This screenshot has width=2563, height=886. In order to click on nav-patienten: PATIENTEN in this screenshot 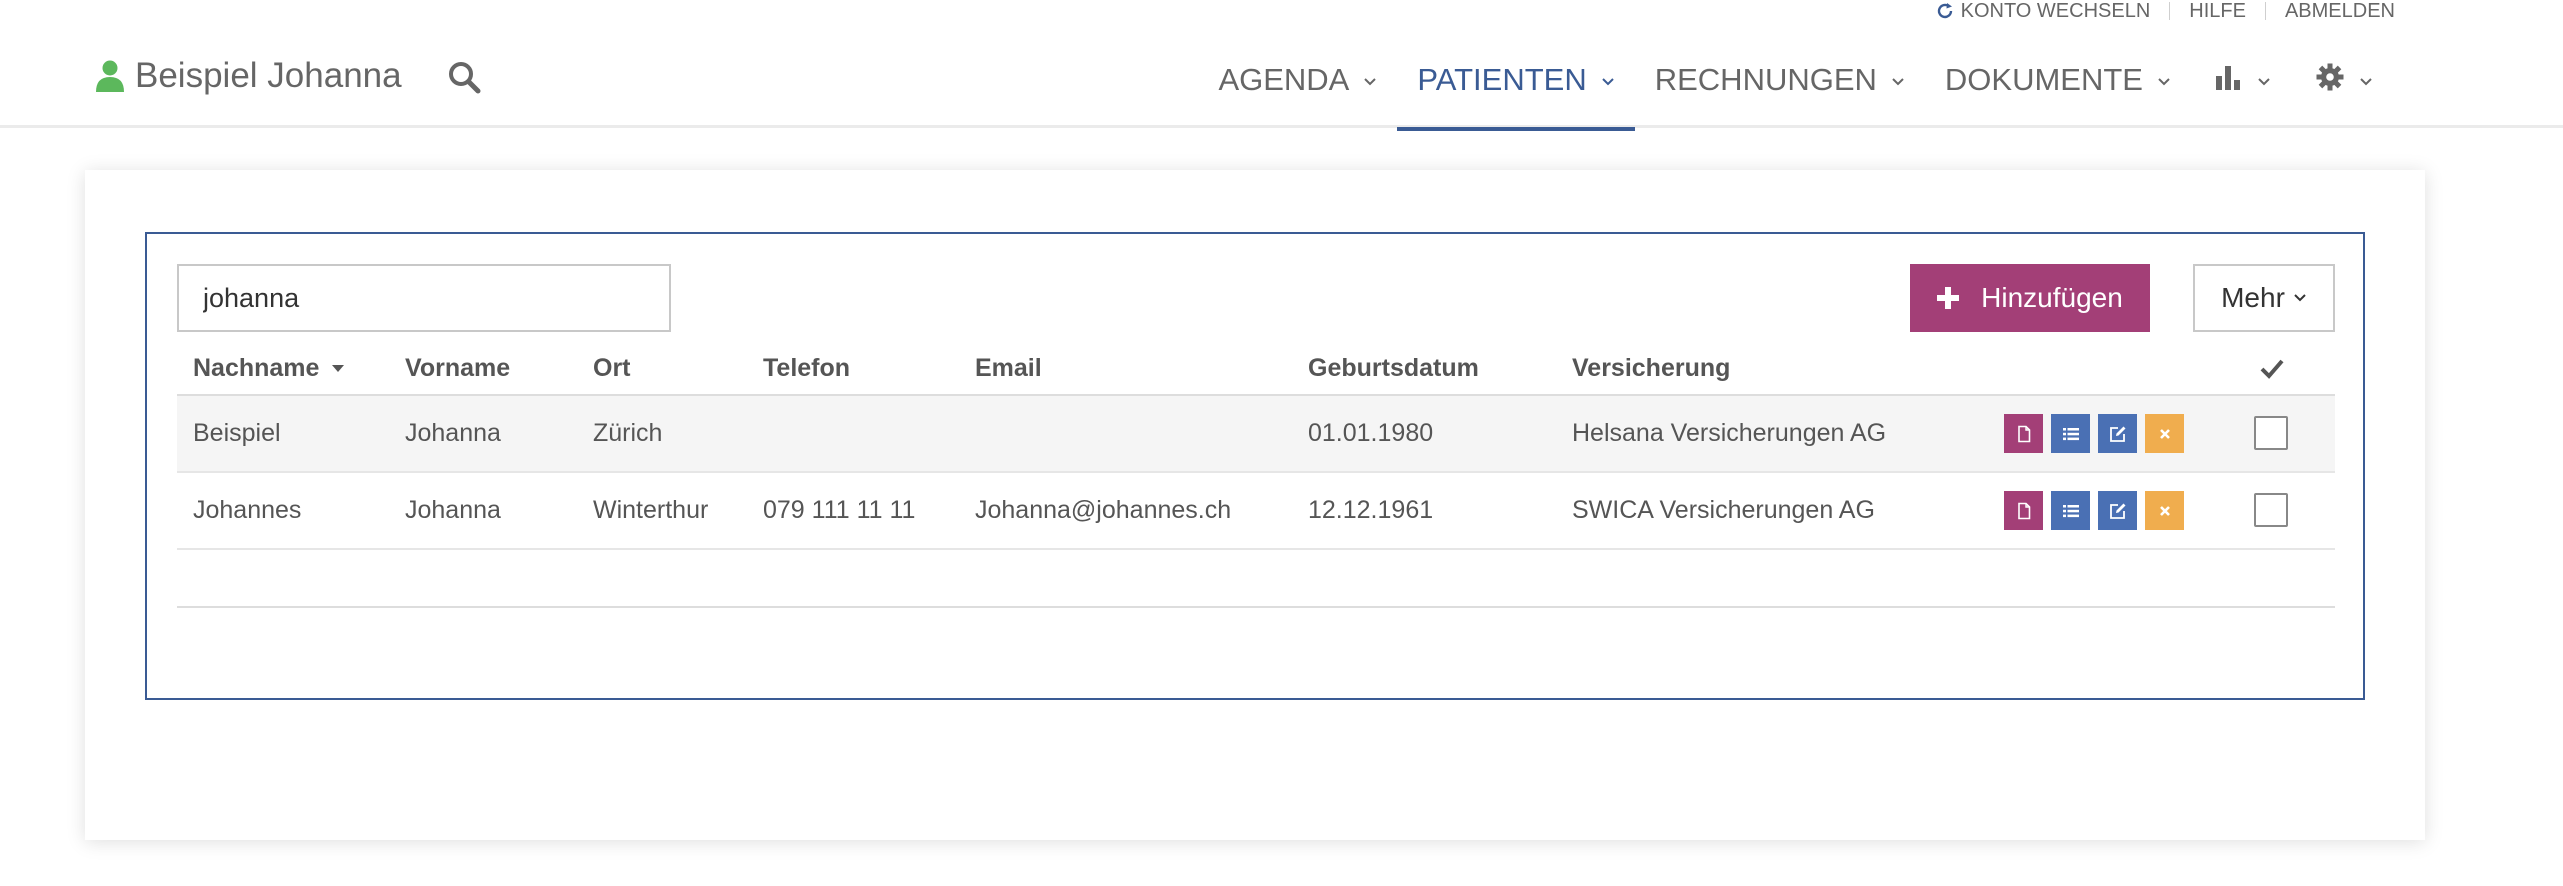, I will do `click(1516, 96)`.